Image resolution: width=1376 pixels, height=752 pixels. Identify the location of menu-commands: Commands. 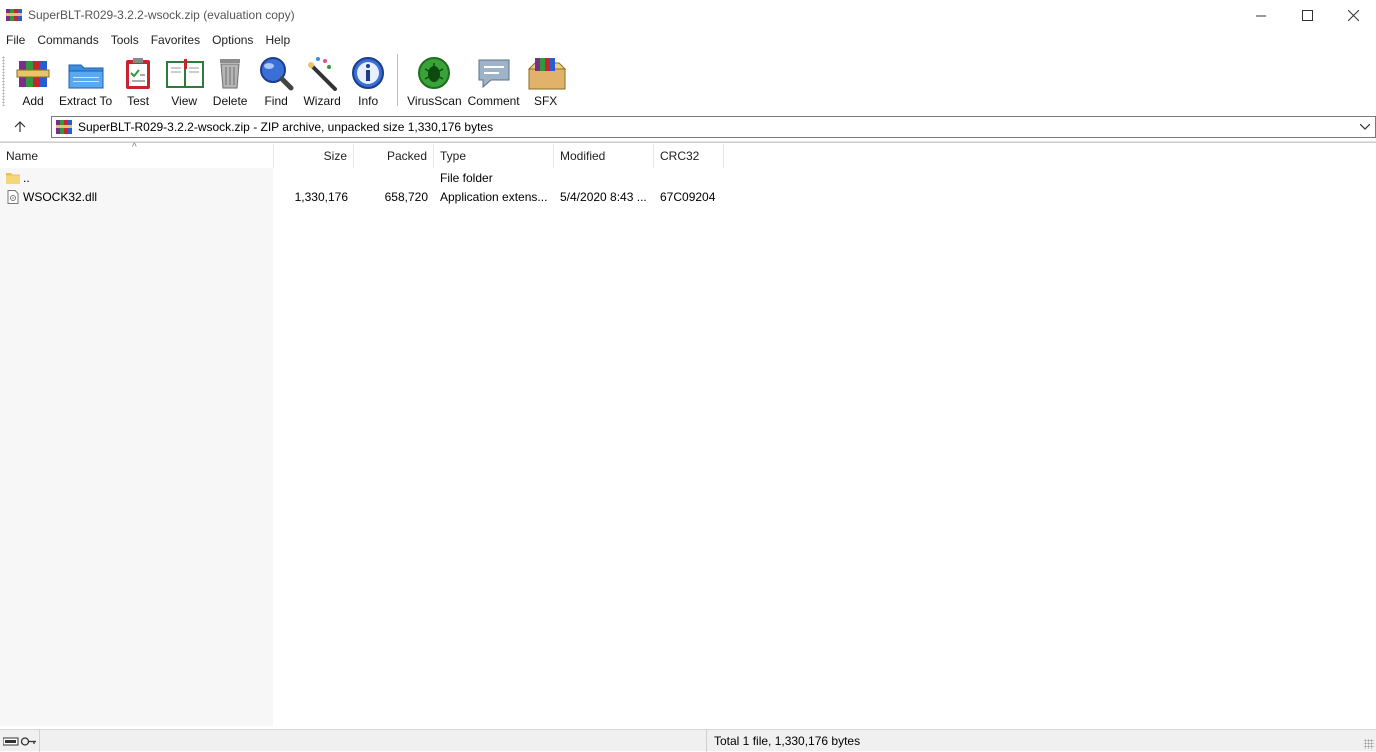
(67, 40).